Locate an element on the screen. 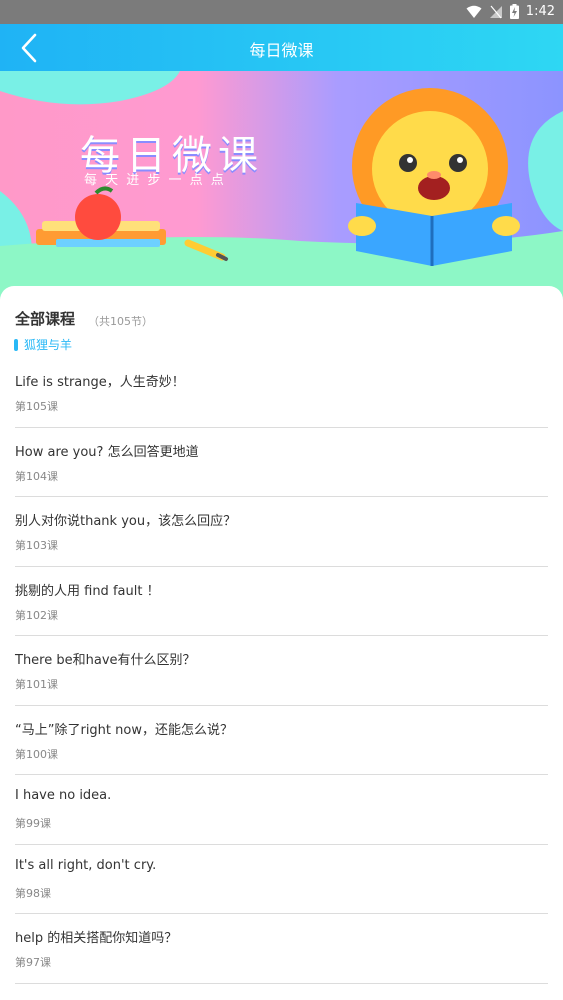 The height and width of the screenshot is (1000, 563). lesson-item: It's all right, don't cry. 第98课 is located at coordinates (281, 879).